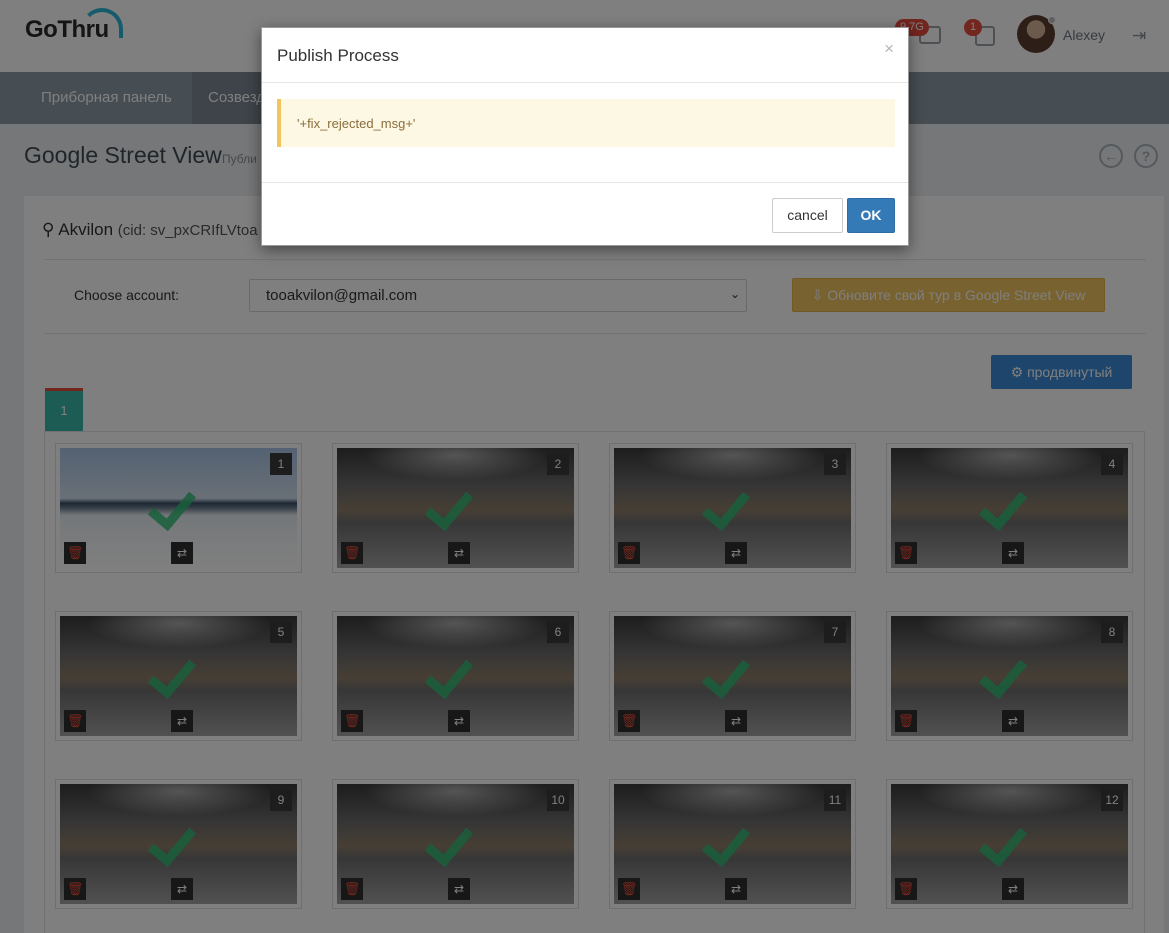 The image size is (1169, 933). What do you see at coordinates (871, 215) in the screenshot?
I see `ok-button: OK` at bounding box center [871, 215].